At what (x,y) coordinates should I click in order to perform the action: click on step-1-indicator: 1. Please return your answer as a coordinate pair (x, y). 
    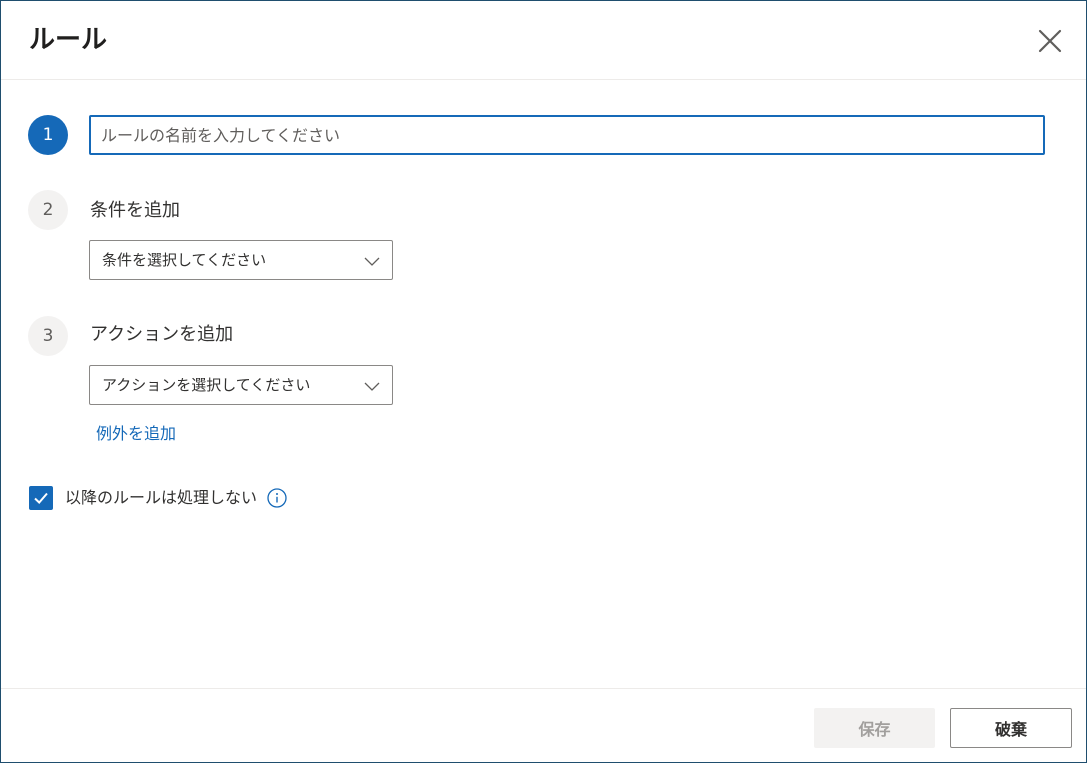
    Looking at the image, I should click on (48, 135).